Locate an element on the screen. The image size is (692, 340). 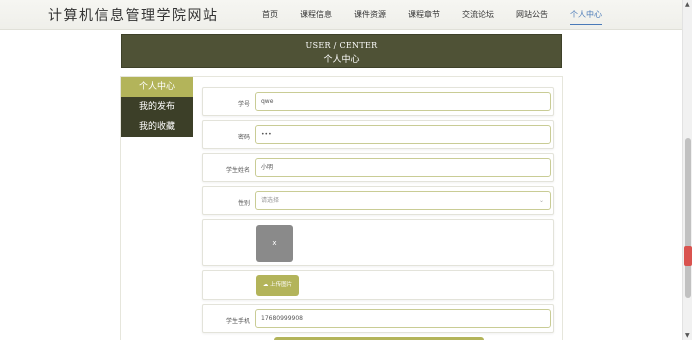
nav-chapters: 课程章节 is located at coordinates (424, 17).